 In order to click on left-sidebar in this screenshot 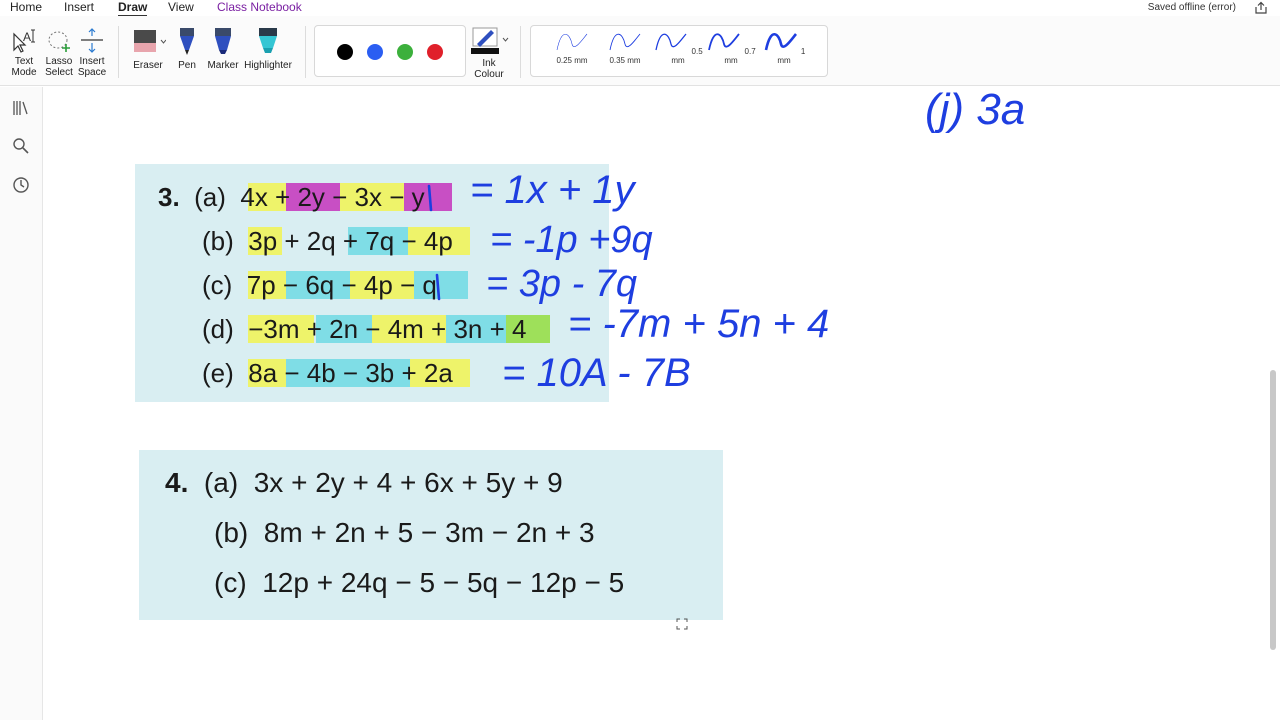, I will do `click(21, 403)`.